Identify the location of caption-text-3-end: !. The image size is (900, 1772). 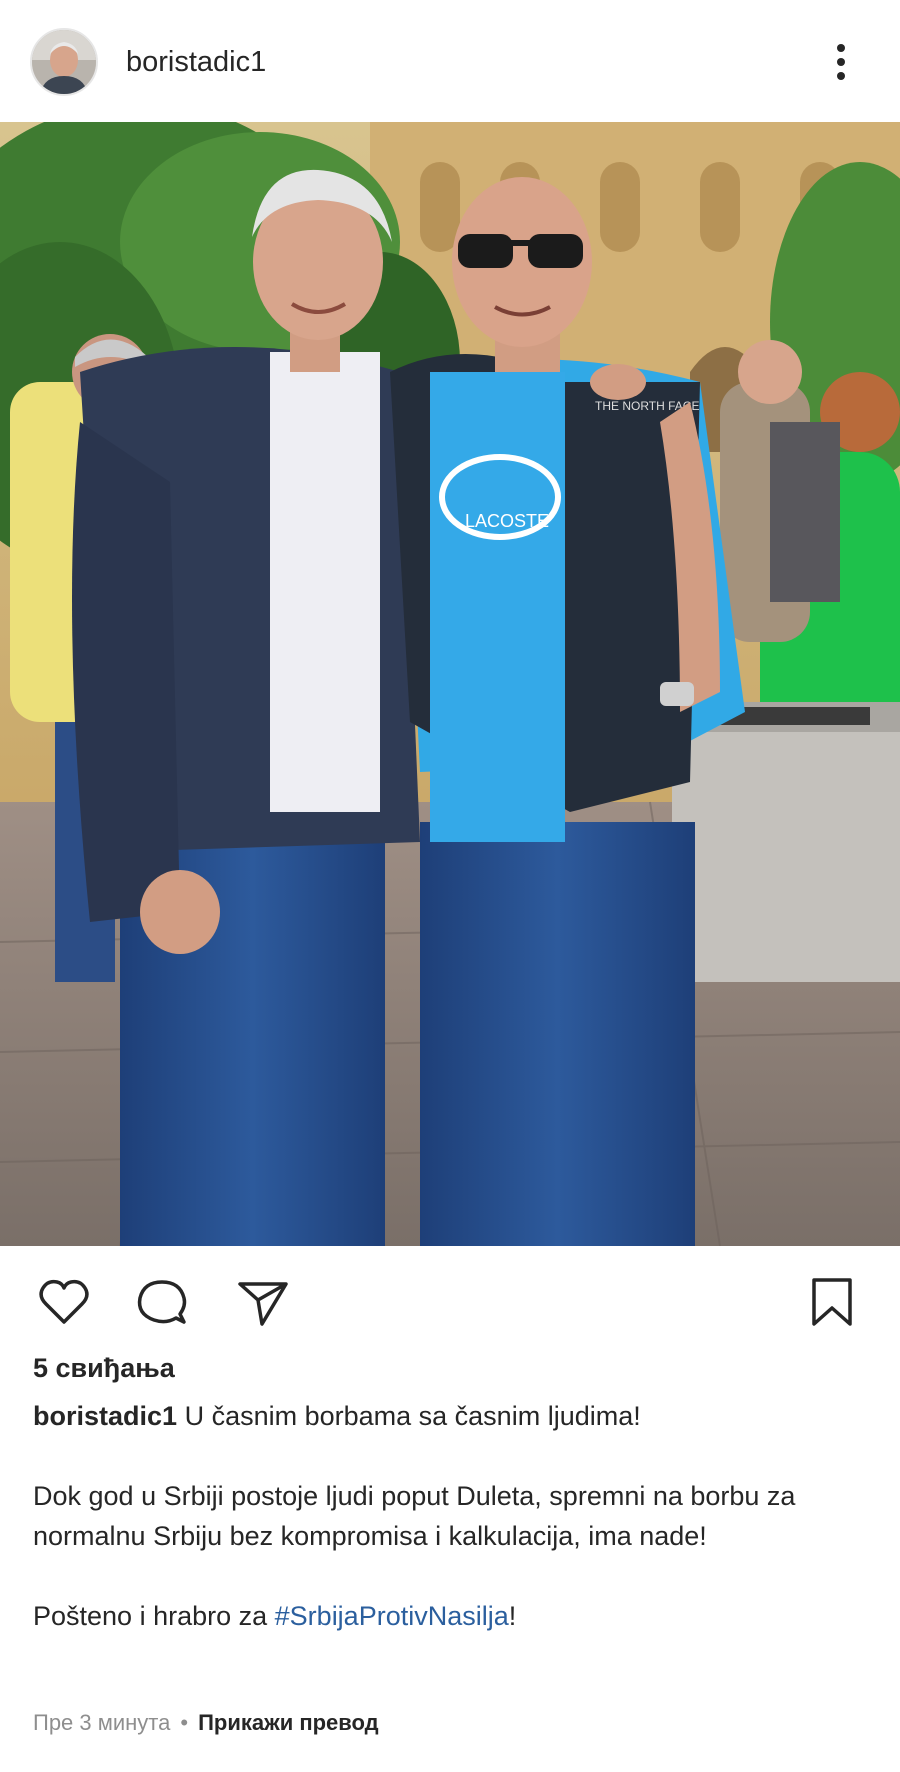
(512, 1616).